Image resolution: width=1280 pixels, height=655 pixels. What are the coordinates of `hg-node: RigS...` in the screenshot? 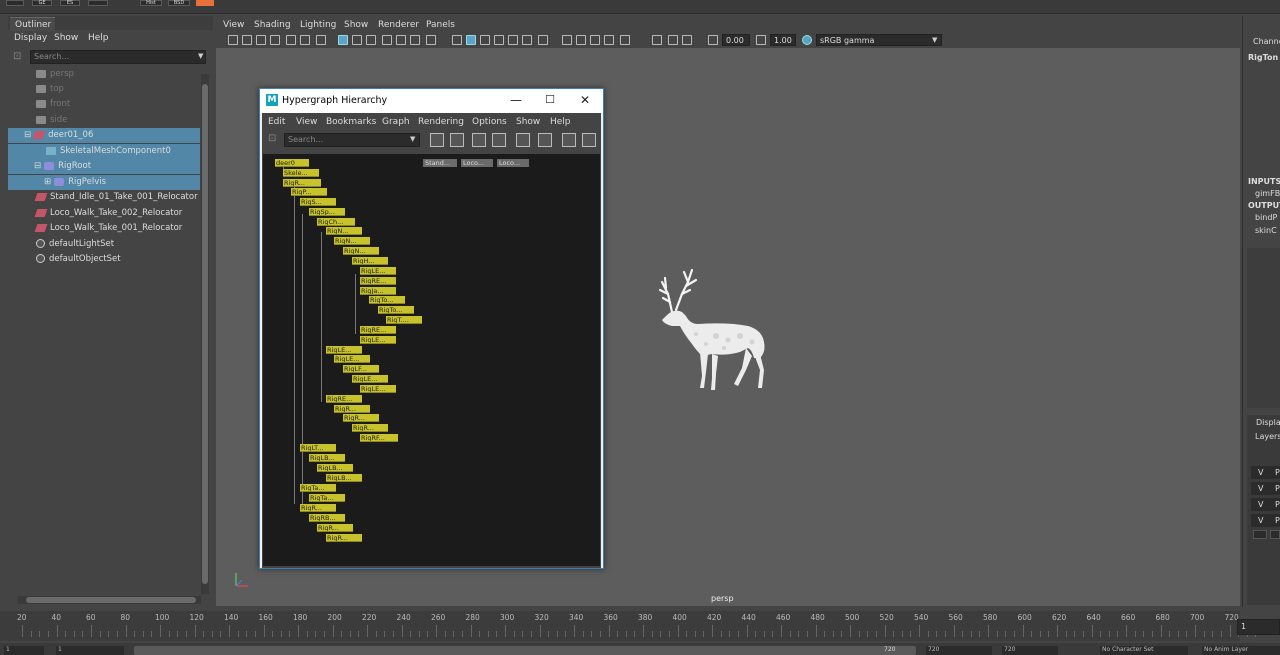 It's located at (318, 202).